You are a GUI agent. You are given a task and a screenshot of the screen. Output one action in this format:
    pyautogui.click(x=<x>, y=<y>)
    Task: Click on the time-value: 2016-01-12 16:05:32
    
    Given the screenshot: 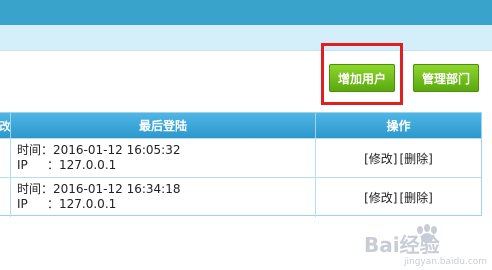 What is the action you would take?
    pyautogui.click(x=117, y=150)
    